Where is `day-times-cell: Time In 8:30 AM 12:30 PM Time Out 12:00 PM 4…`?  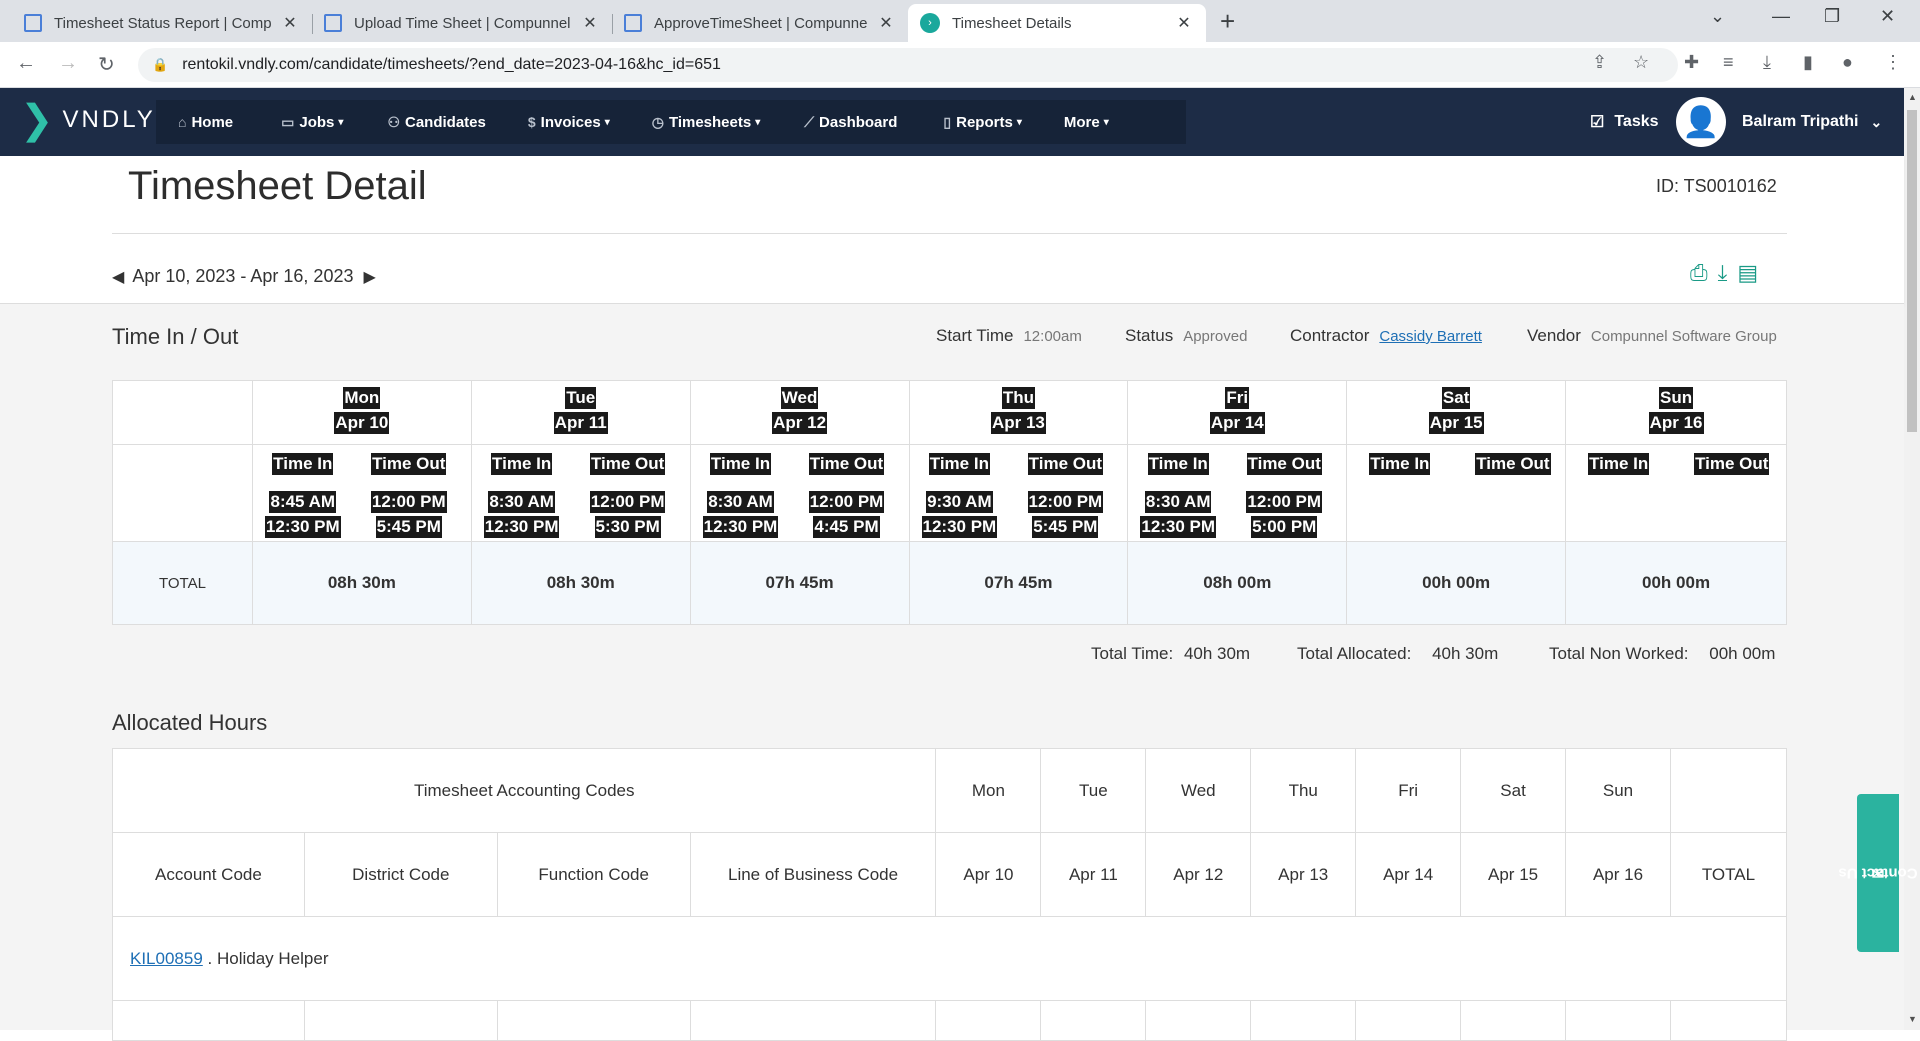
day-times-cell: Time In 8:30 AM 12:30 PM Time Out 12:00 PM 4… is located at coordinates (799, 493).